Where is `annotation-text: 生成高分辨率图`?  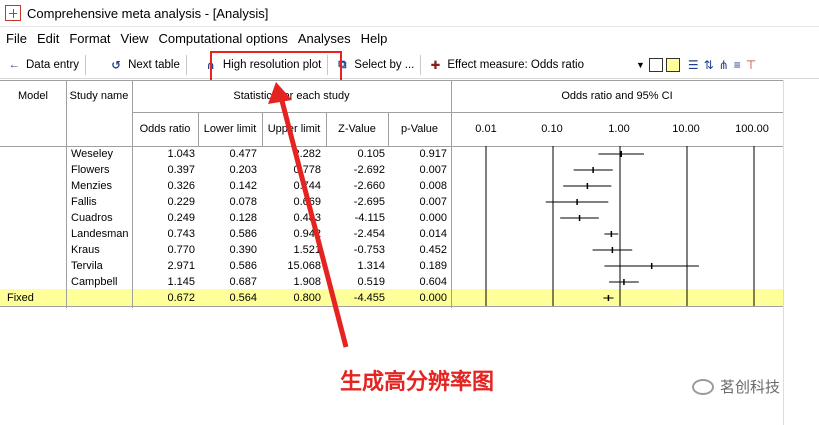
annotation-text: 生成高分辨率图 is located at coordinates (417, 382).